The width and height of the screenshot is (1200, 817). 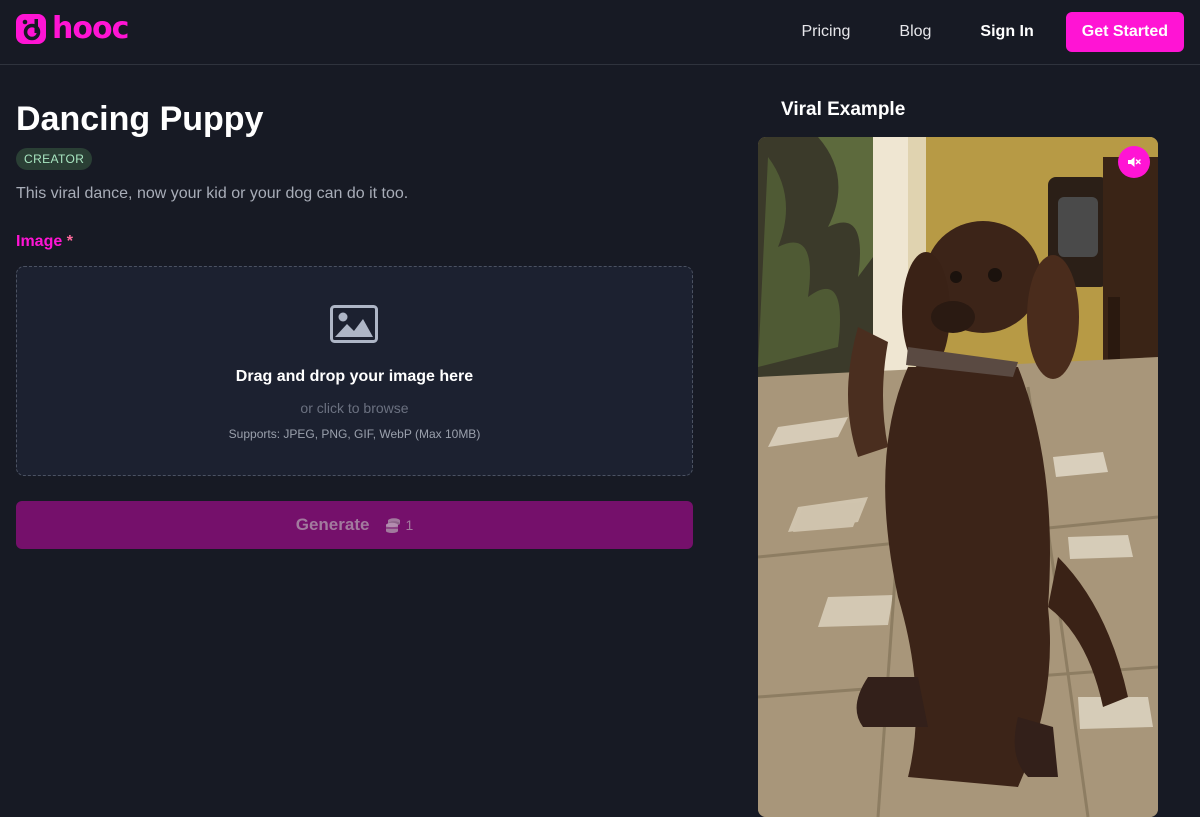 What do you see at coordinates (600, 32) in the screenshot?
I see `top-navbar: hooc Pricing Blog Sign In Get Started` at bounding box center [600, 32].